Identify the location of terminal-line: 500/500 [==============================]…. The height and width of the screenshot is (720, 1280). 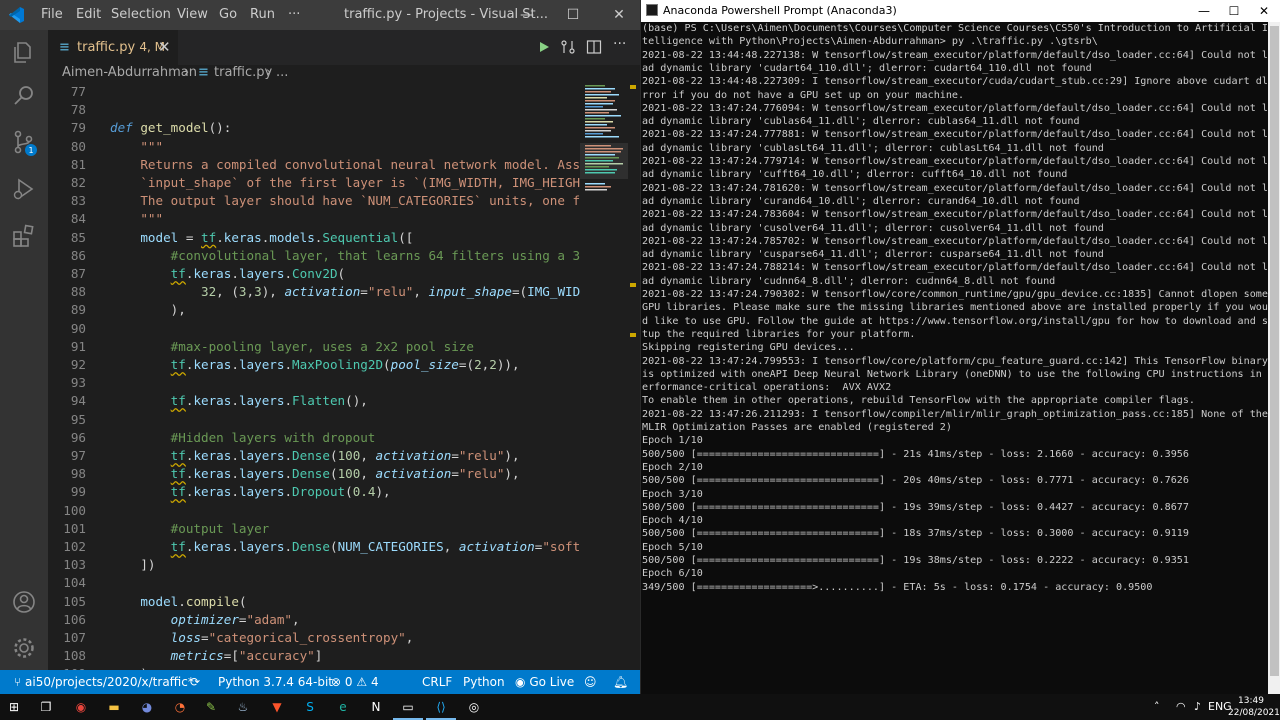
(915, 507).